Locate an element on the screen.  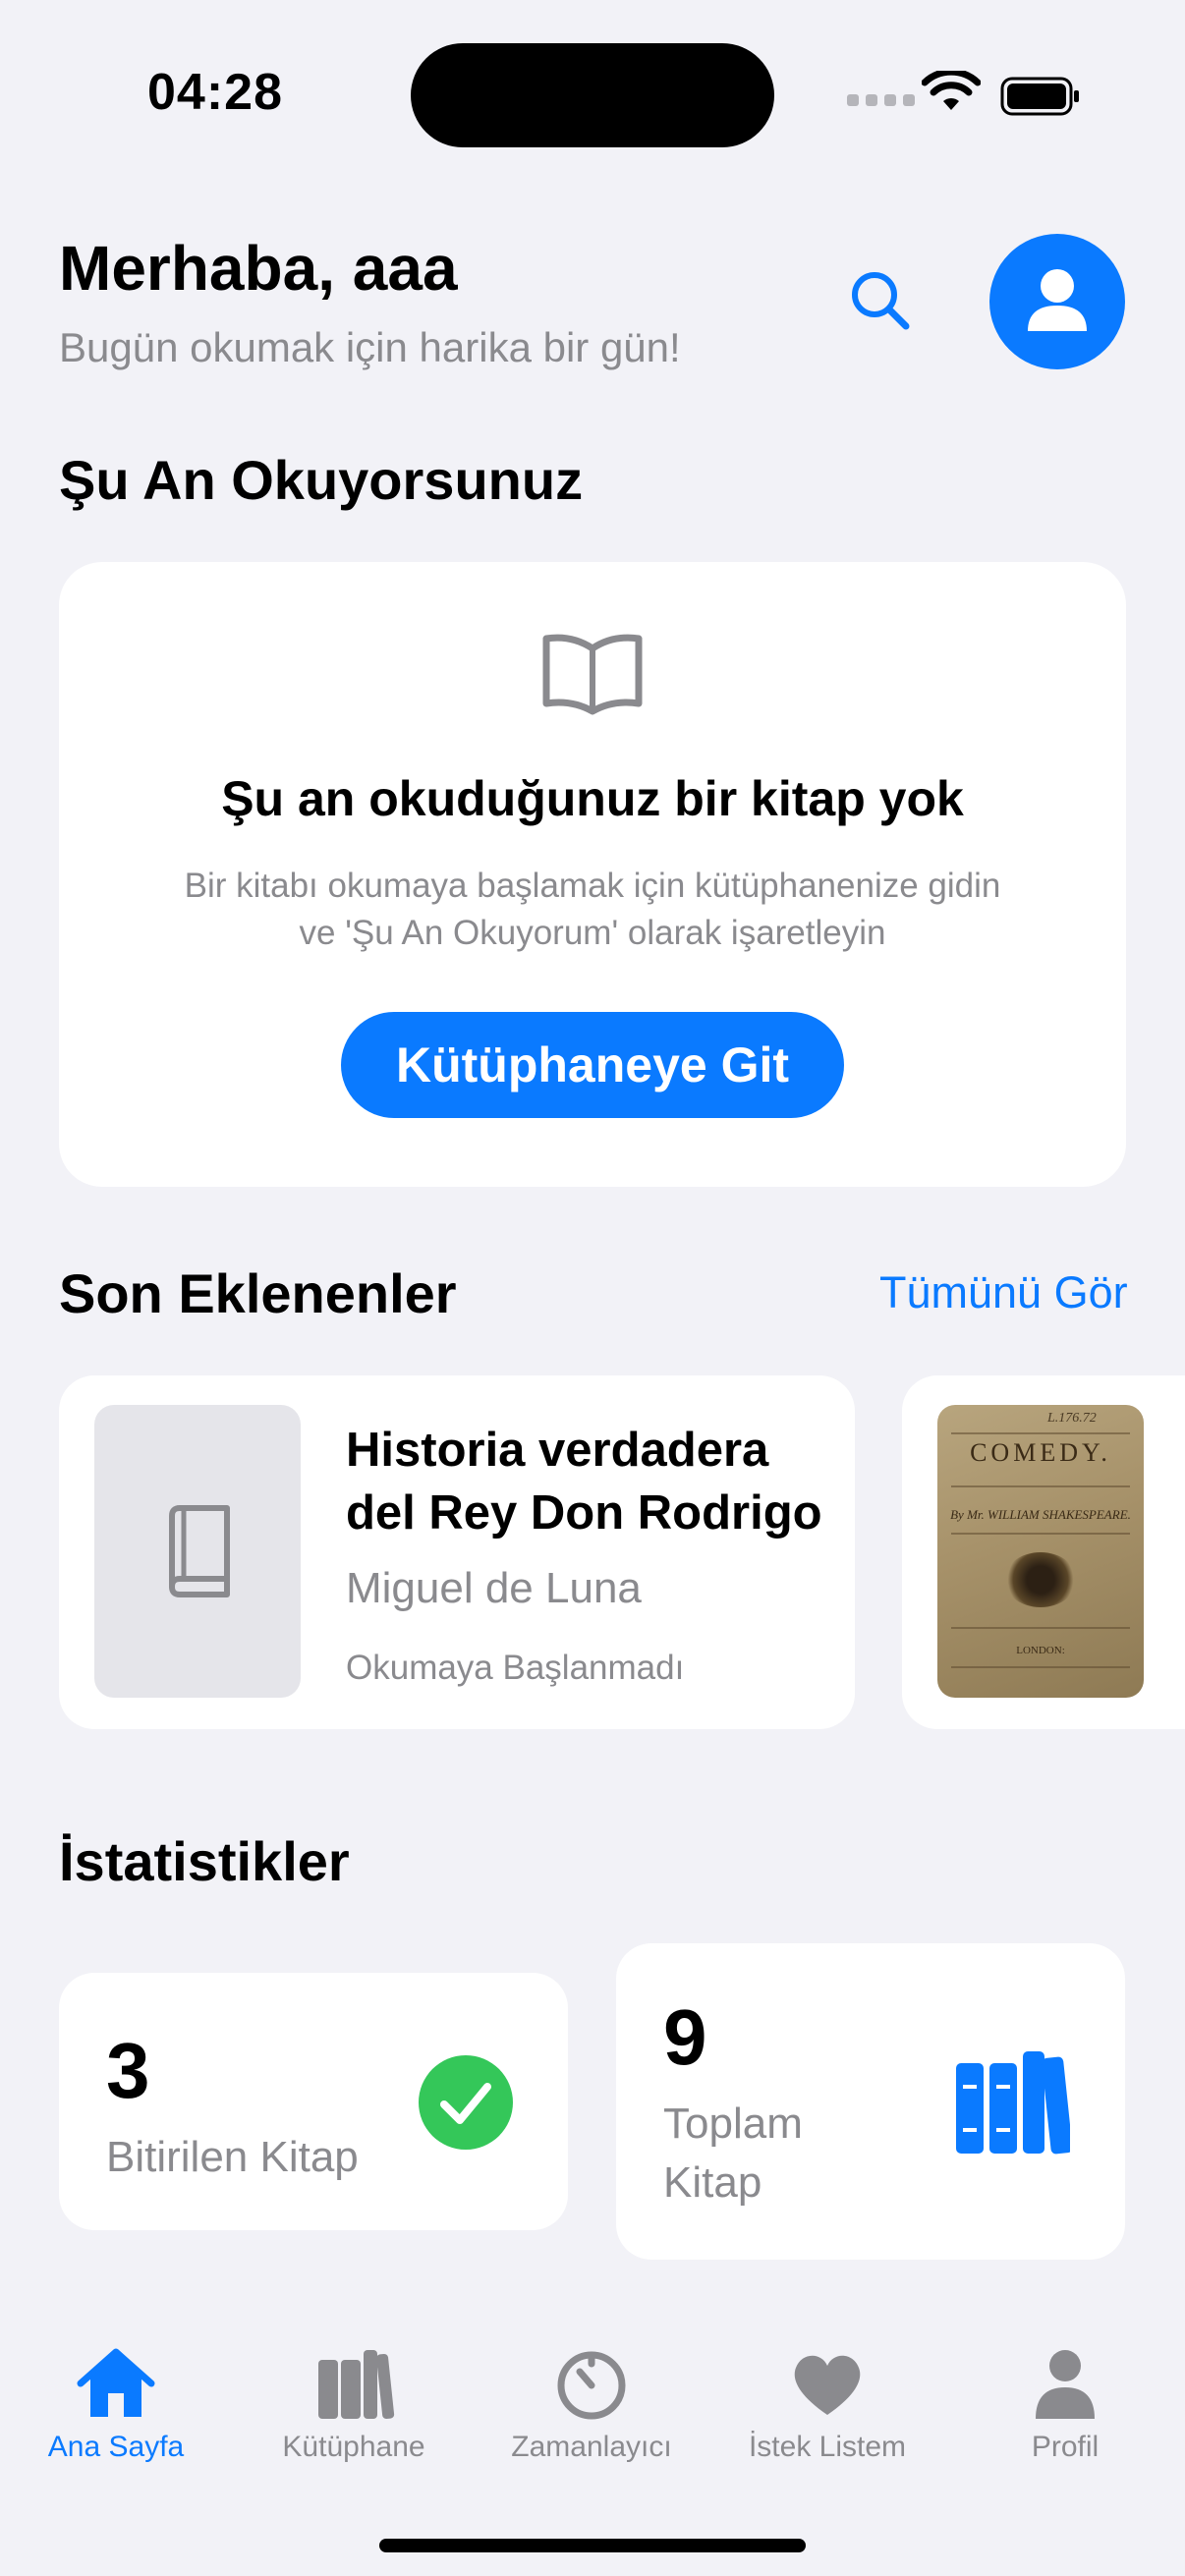
dynamic-island is located at coordinates (592, 95).